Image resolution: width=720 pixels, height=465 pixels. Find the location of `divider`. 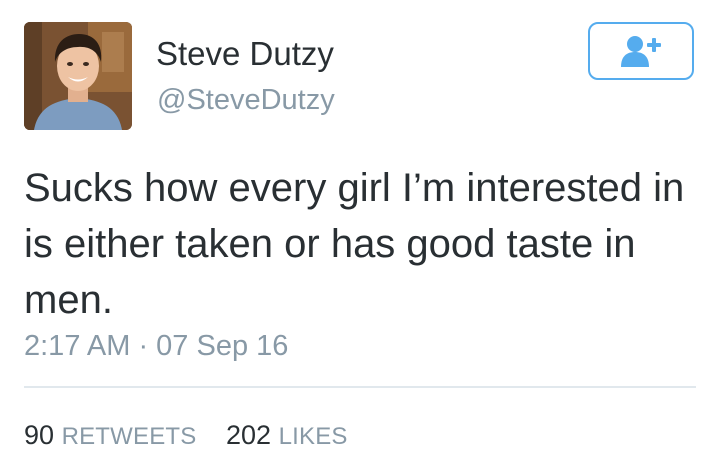

divider is located at coordinates (360, 387).